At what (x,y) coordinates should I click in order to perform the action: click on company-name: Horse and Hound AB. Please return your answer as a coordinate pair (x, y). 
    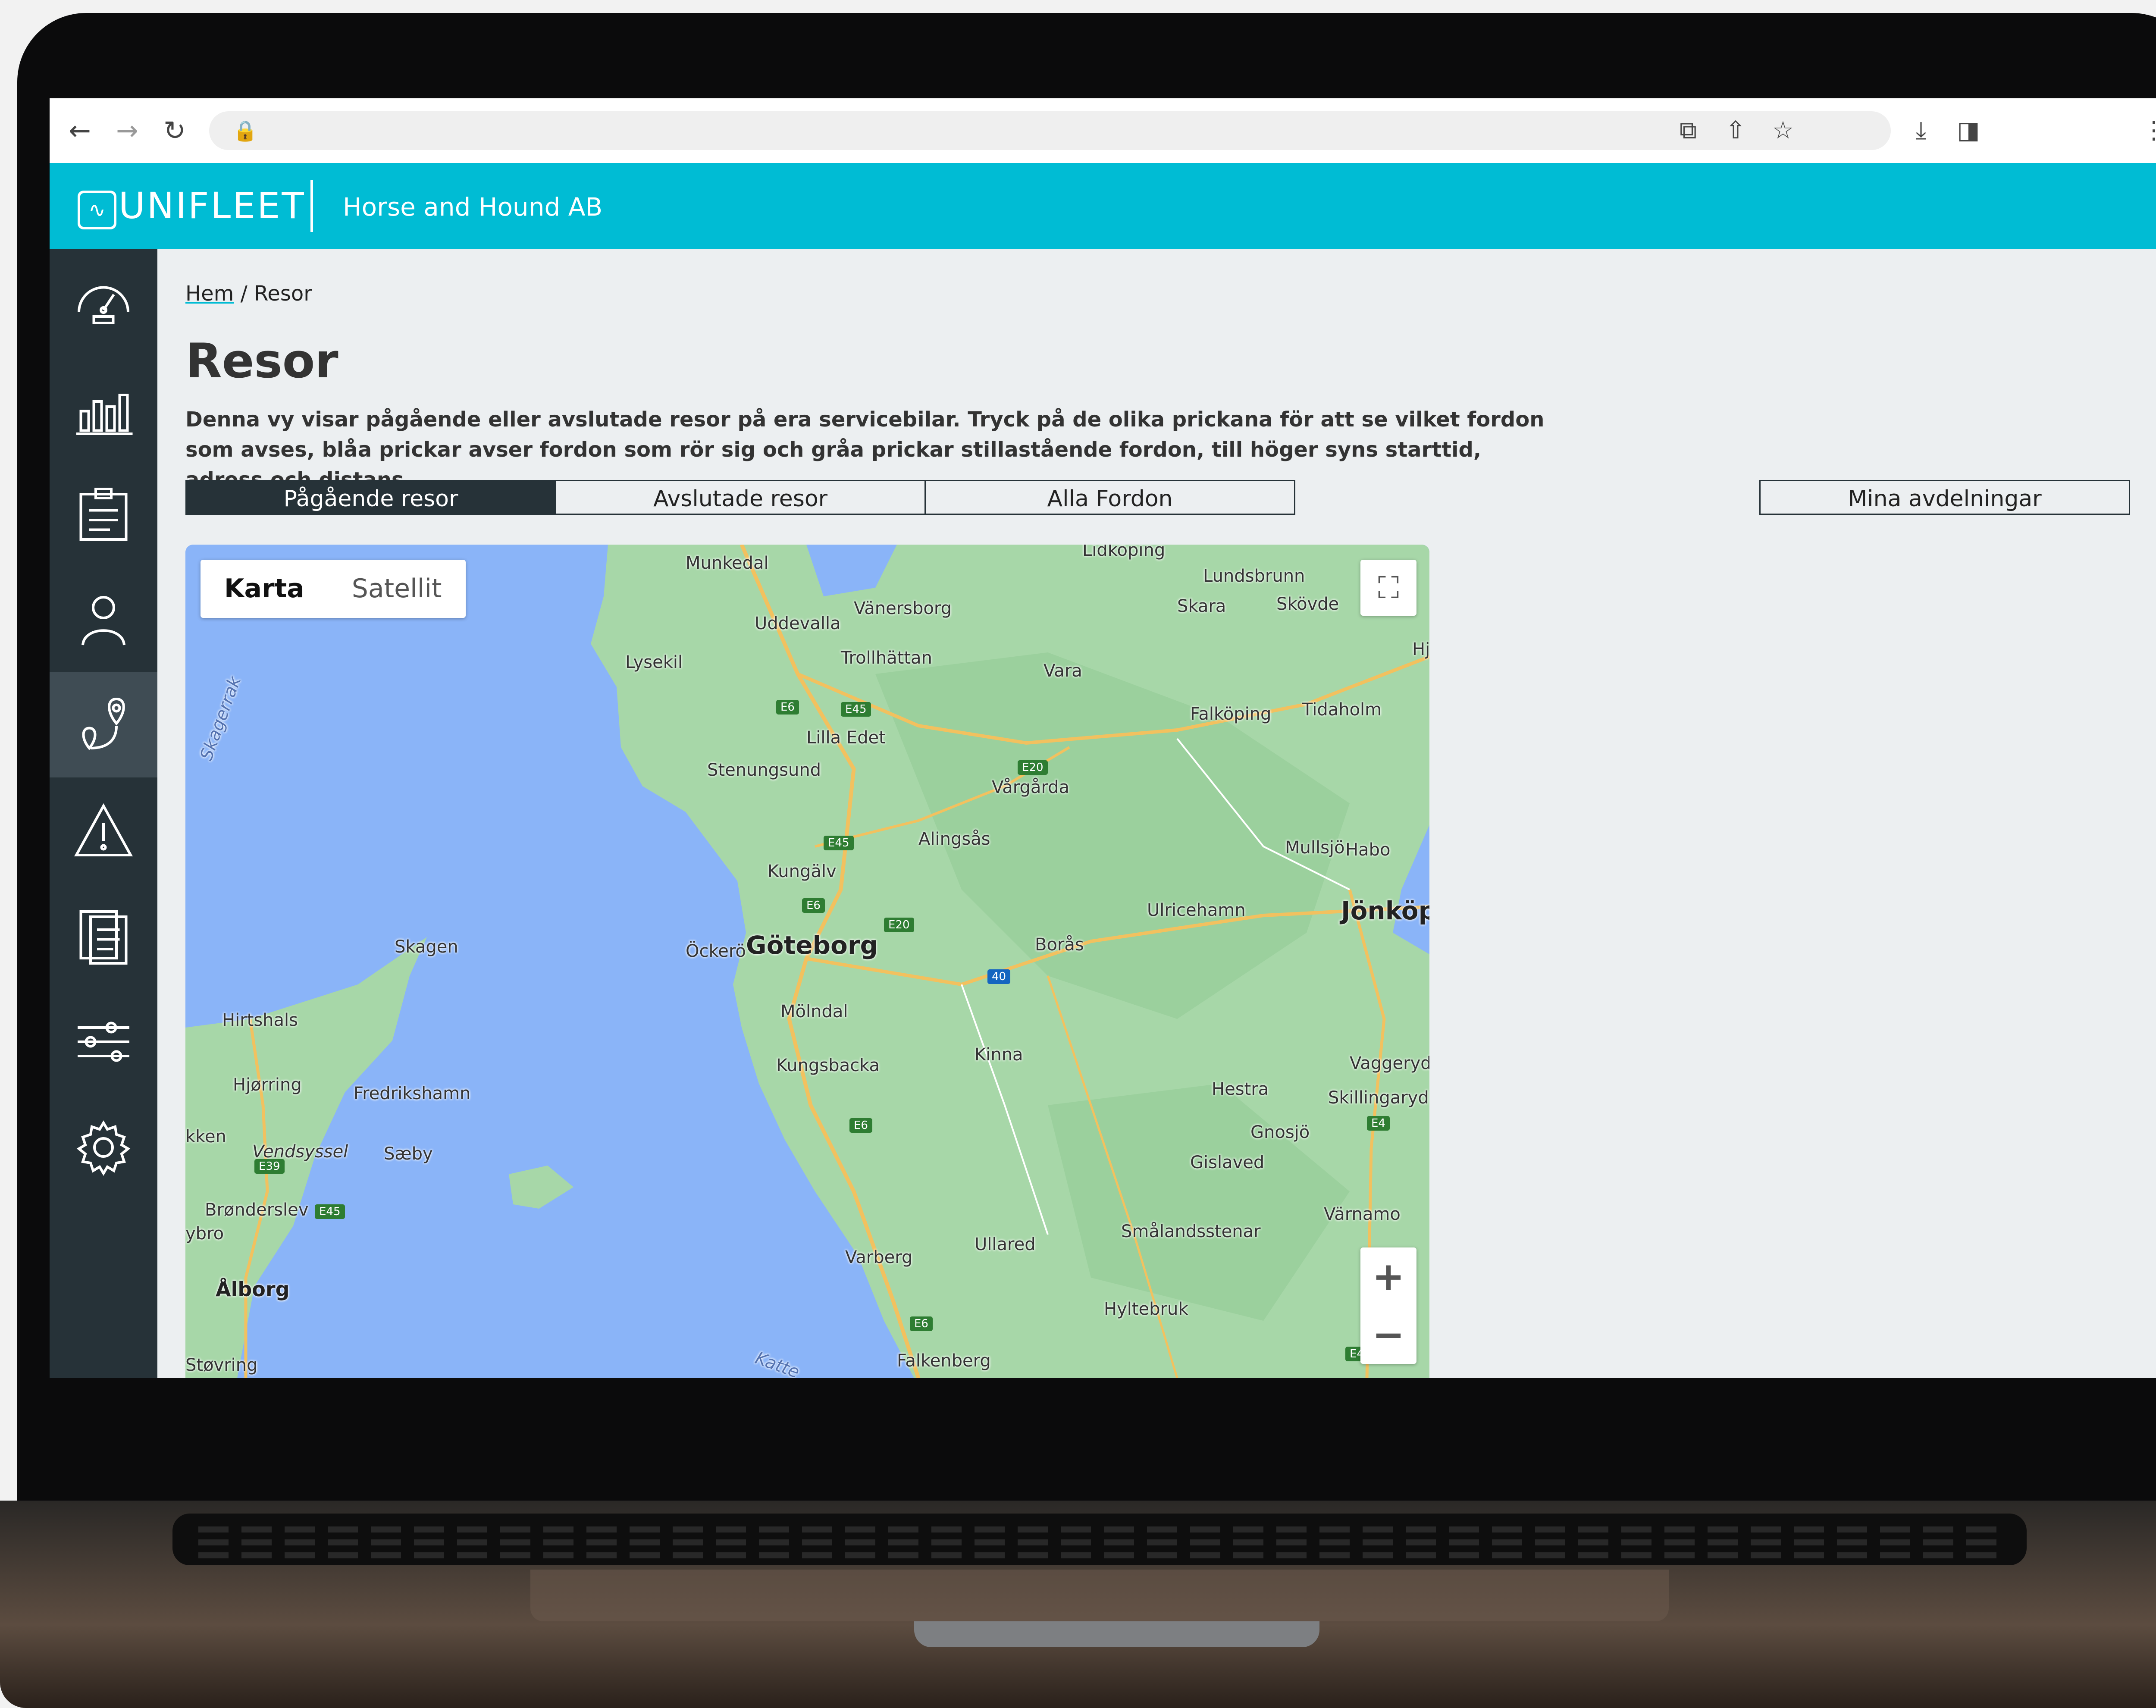
    Looking at the image, I should click on (473, 207).